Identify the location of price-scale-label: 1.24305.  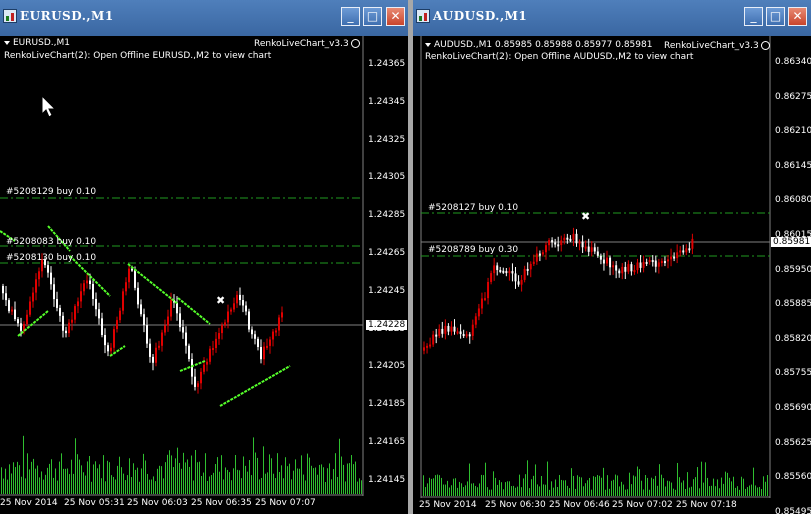
(387, 177).